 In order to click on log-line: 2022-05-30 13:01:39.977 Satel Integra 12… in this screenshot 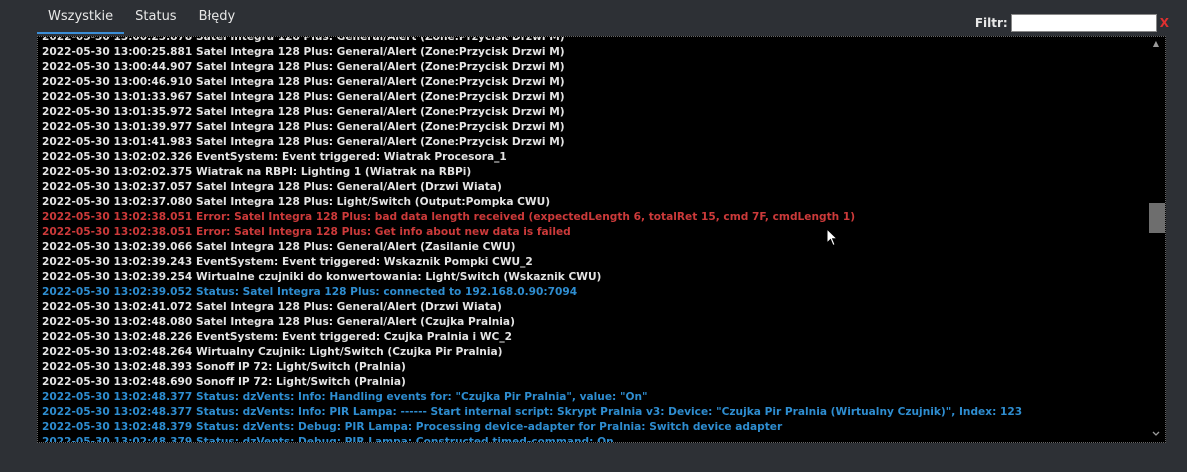, I will do `click(303, 127)`.